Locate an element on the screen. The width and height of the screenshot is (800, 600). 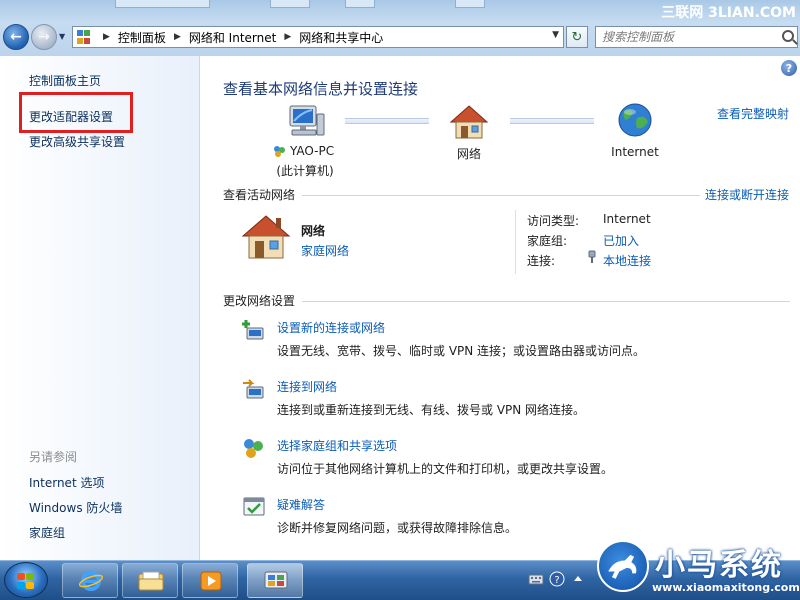
connection-label: 连接: is located at coordinates (541, 261).